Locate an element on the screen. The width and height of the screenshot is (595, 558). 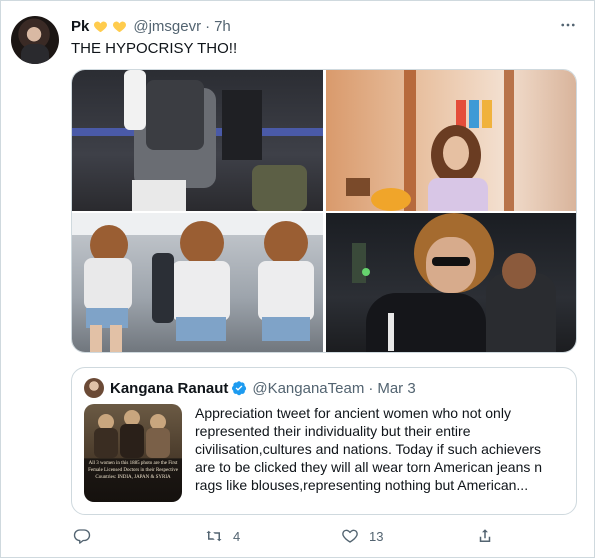
like-count: 13 is located at coordinates (376, 536).